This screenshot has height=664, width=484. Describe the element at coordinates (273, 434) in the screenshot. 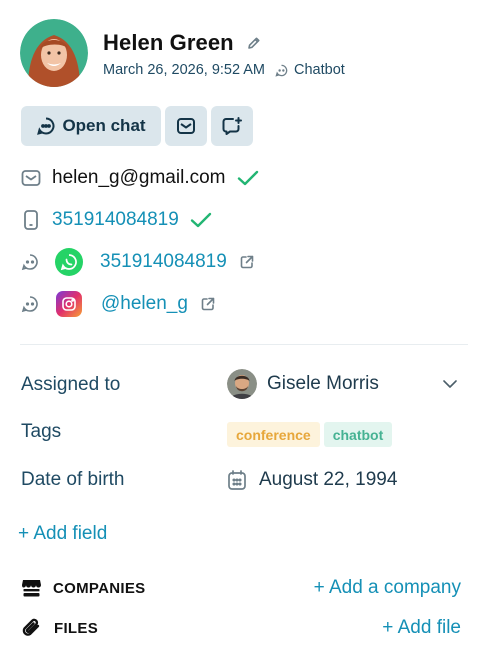

I see `tag-conference: conference` at that location.